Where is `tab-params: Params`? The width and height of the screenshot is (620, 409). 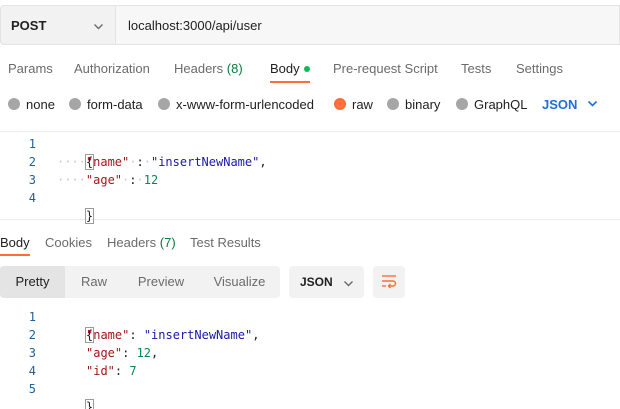 tab-params: Params is located at coordinates (30, 69).